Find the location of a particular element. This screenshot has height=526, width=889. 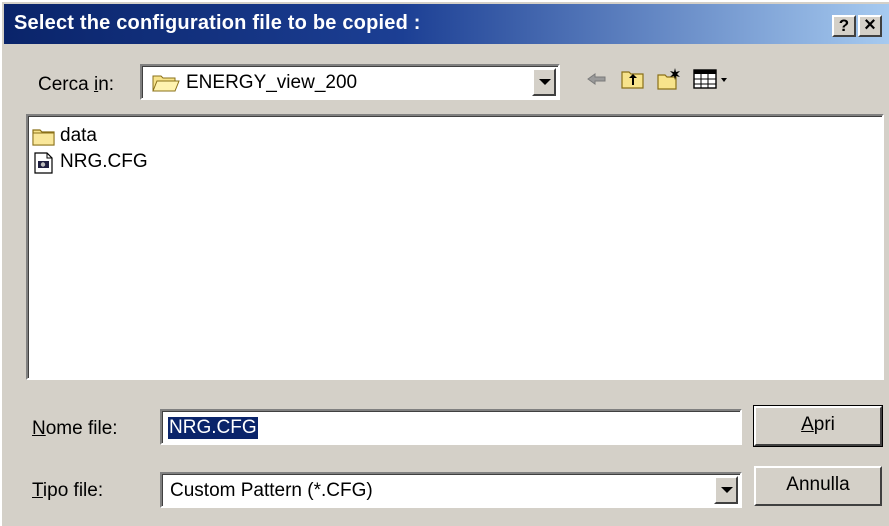

list-item-label: NRG.CFG is located at coordinates (104, 161).